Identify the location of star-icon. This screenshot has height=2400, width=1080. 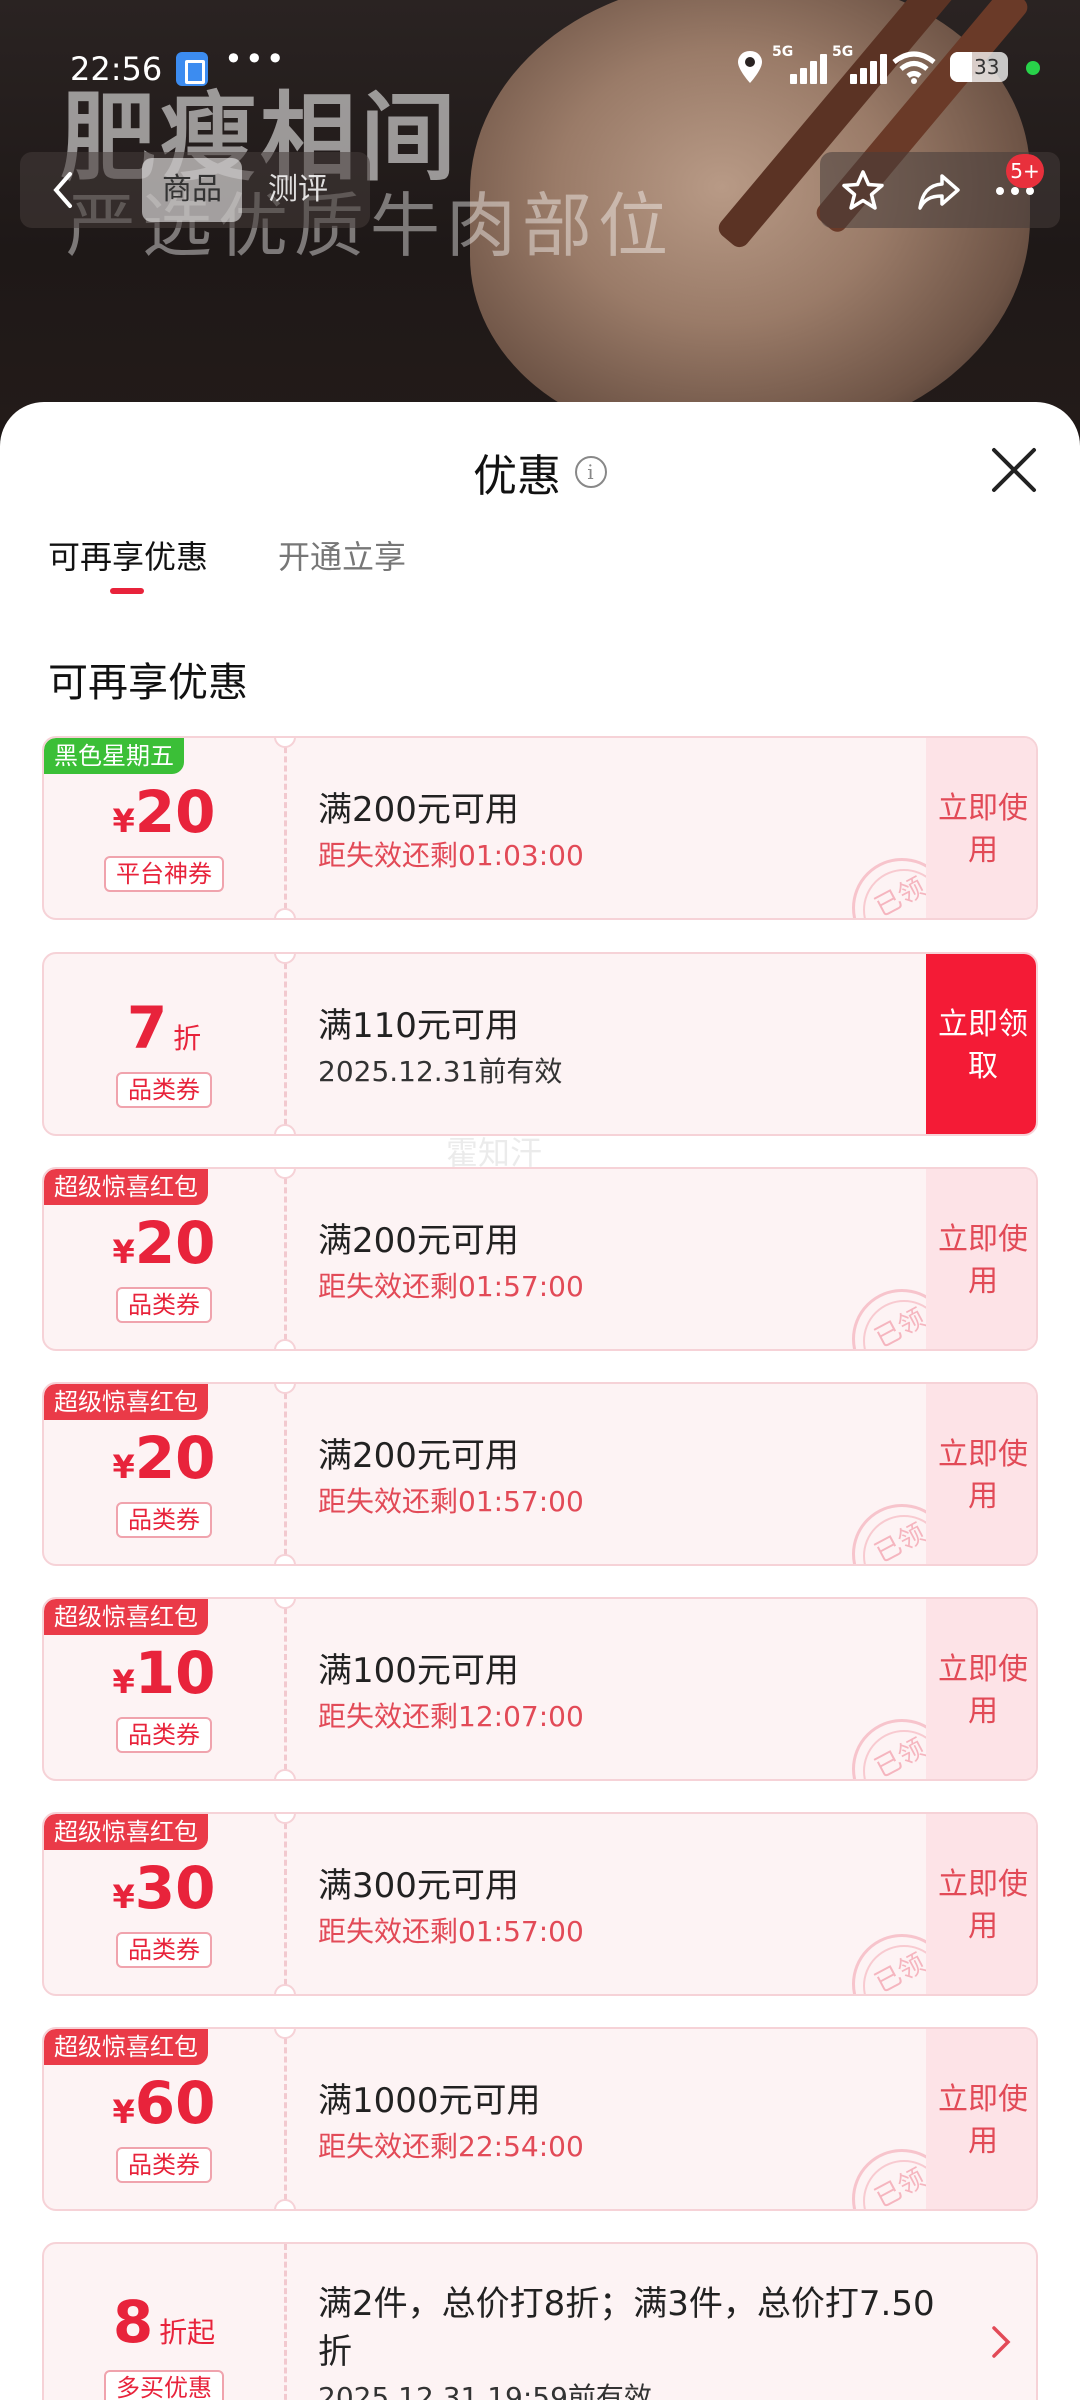
(863, 191).